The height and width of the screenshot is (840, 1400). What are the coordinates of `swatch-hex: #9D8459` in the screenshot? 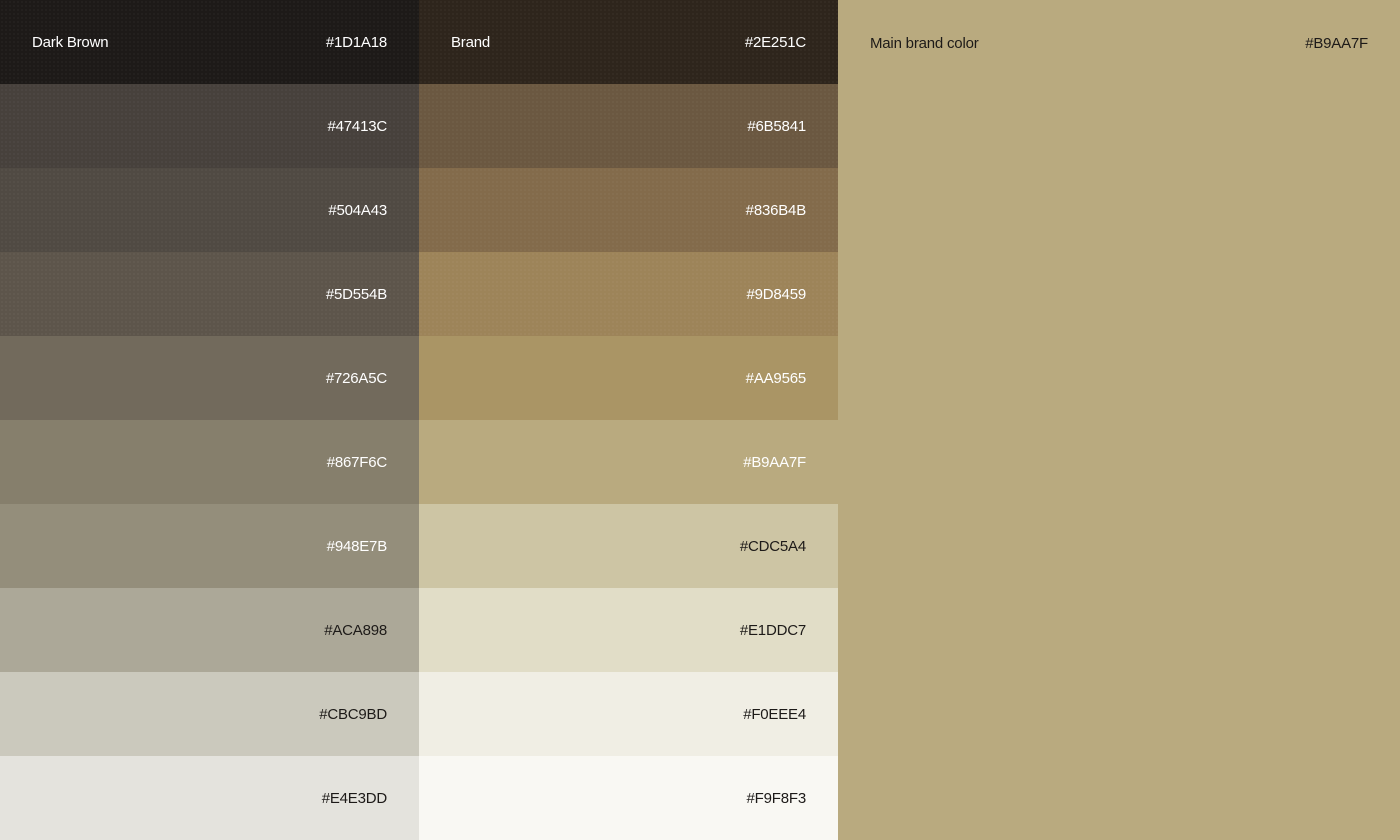 It's located at (776, 294).